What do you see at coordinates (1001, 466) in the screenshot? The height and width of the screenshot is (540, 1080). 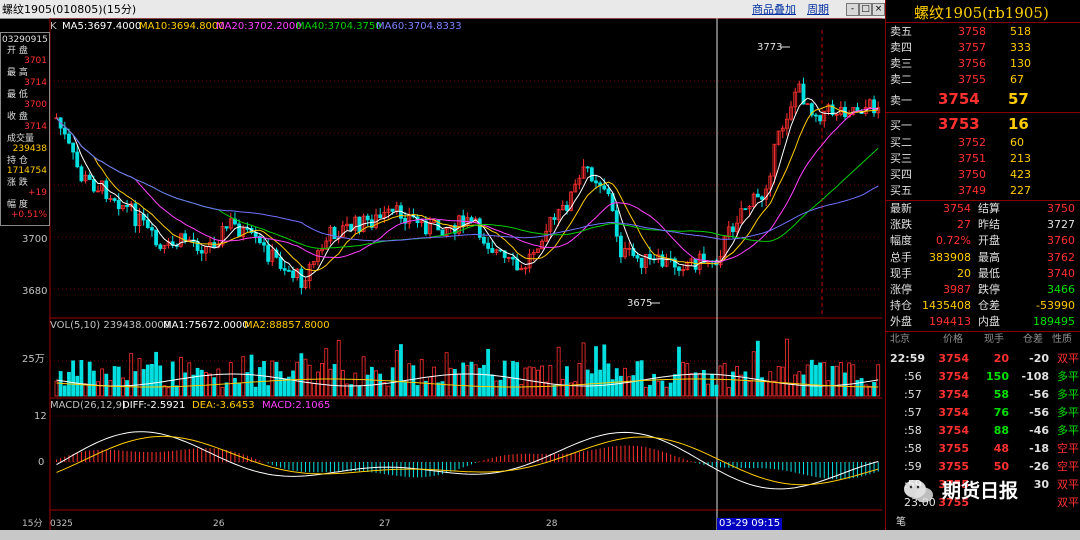 I see `tick-volume: 50` at bounding box center [1001, 466].